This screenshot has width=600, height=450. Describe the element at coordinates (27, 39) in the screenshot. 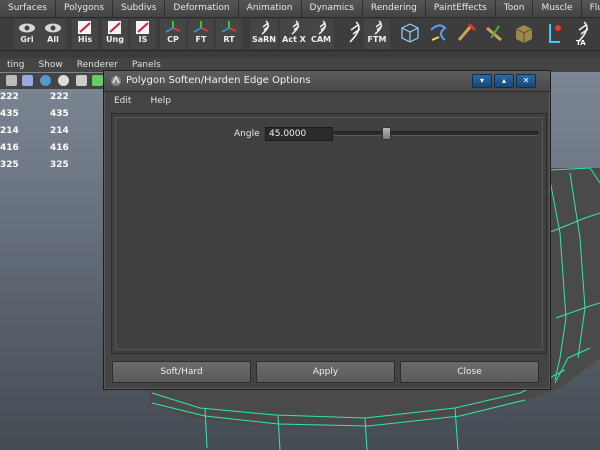

I see `shelf-button-label: Gri` at that location.